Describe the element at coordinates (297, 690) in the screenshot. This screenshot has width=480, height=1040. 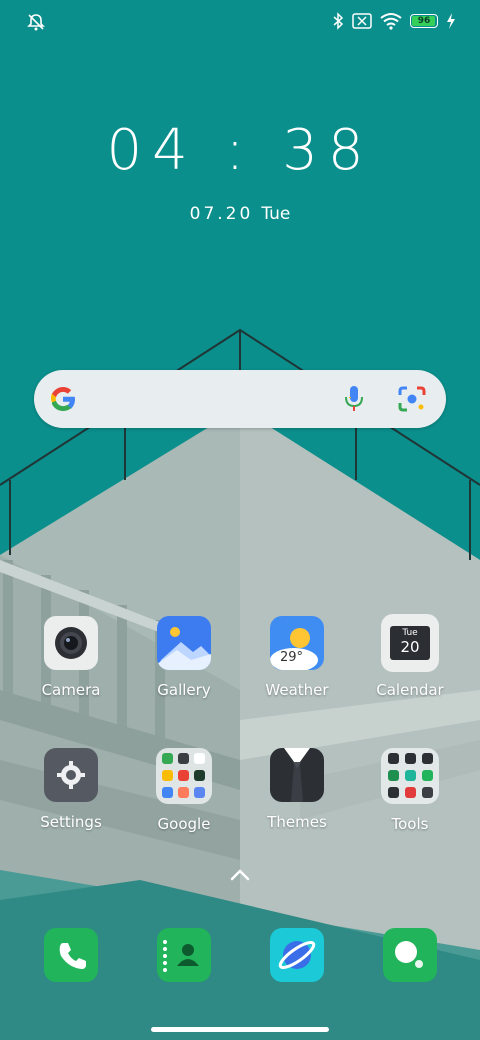
I see `app-label: Weather` at that location.